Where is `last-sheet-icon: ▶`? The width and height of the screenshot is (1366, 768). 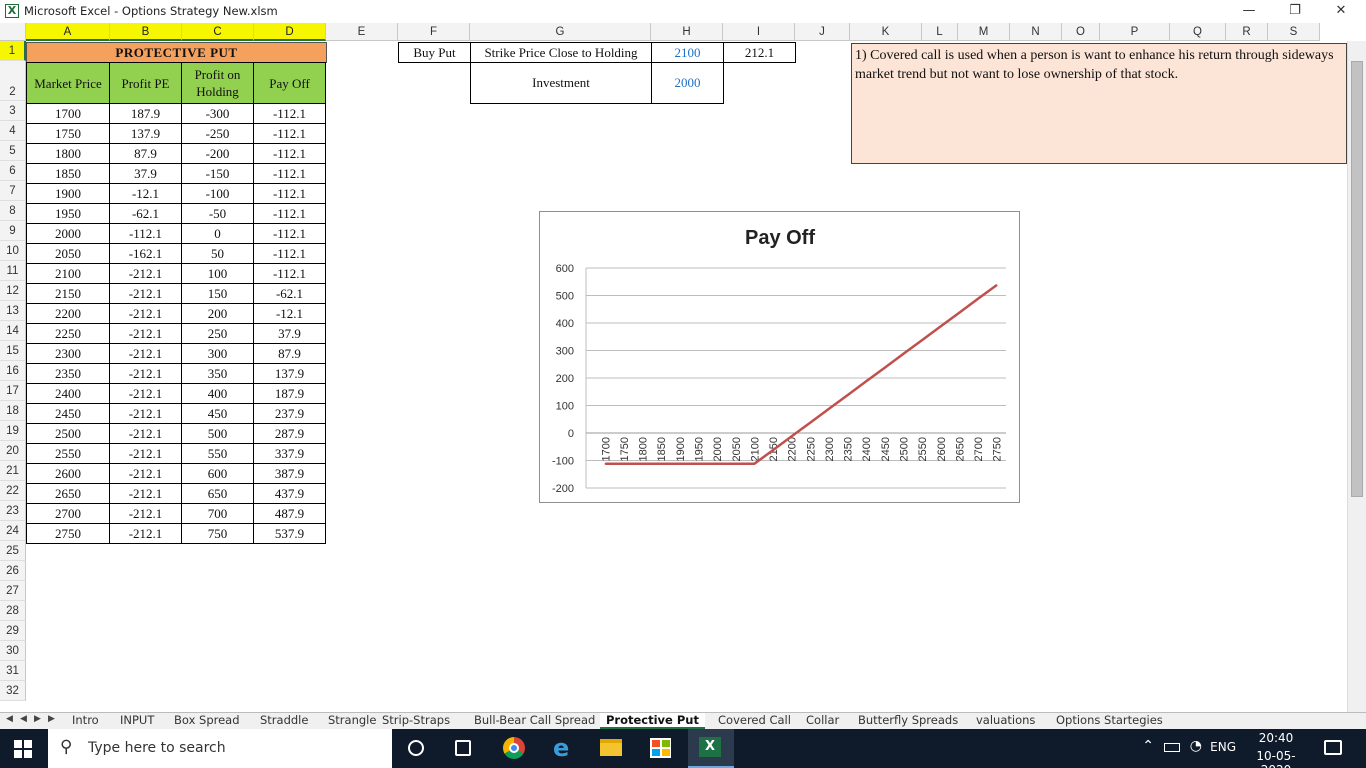 last-sheet-icon: ▶ is located at coordinates (51, 719).